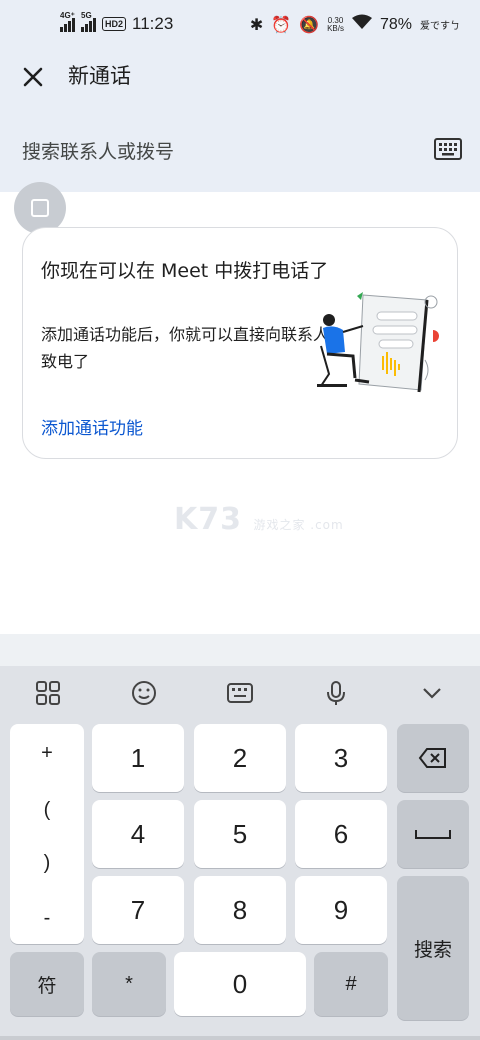  What do you see at coordinates (48, 693) in the screenshot?
I see `grid-icon` at bounding box center [48, 693].